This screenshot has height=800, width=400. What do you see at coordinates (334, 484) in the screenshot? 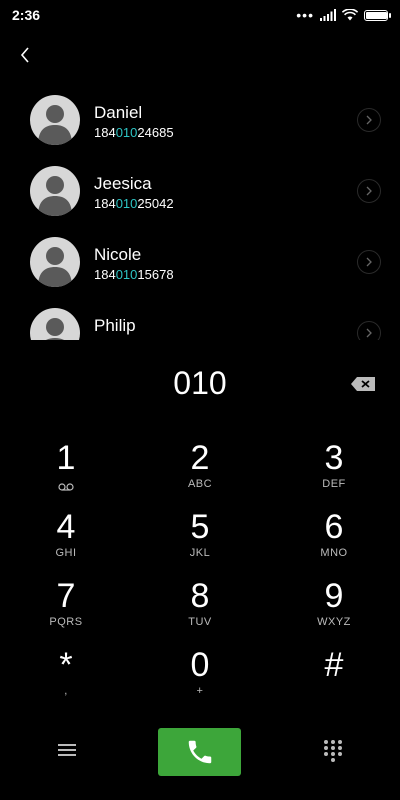
I see `key-letters: DEF` at bounding box center [334, 484].